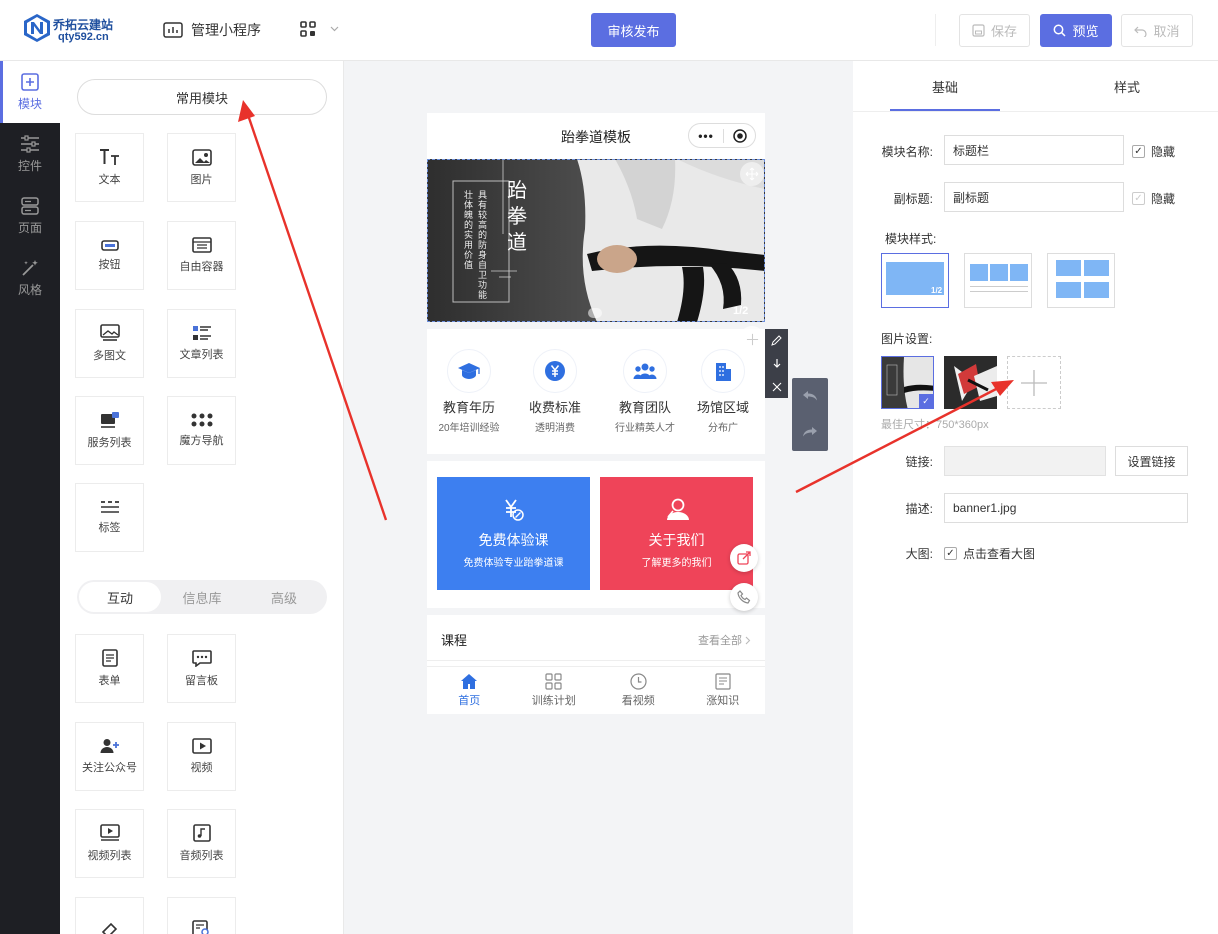  Describe the element at coordinates (935, 30) in the screenshot. I see `divider` at that location.